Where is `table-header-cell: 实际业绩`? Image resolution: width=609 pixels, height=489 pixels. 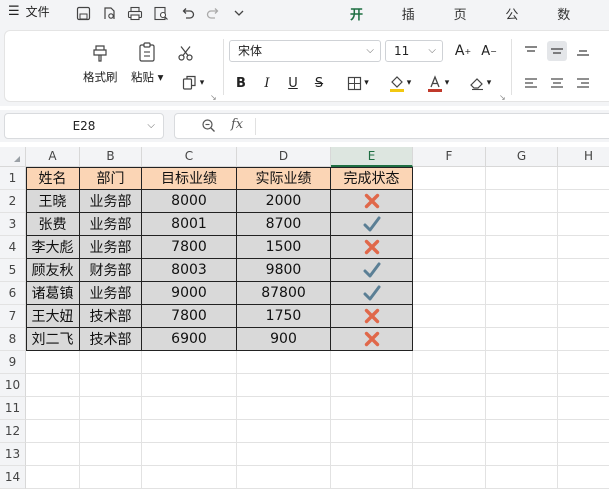
table-header-cell: 实际业绩 is located at coordinates (284, 178).